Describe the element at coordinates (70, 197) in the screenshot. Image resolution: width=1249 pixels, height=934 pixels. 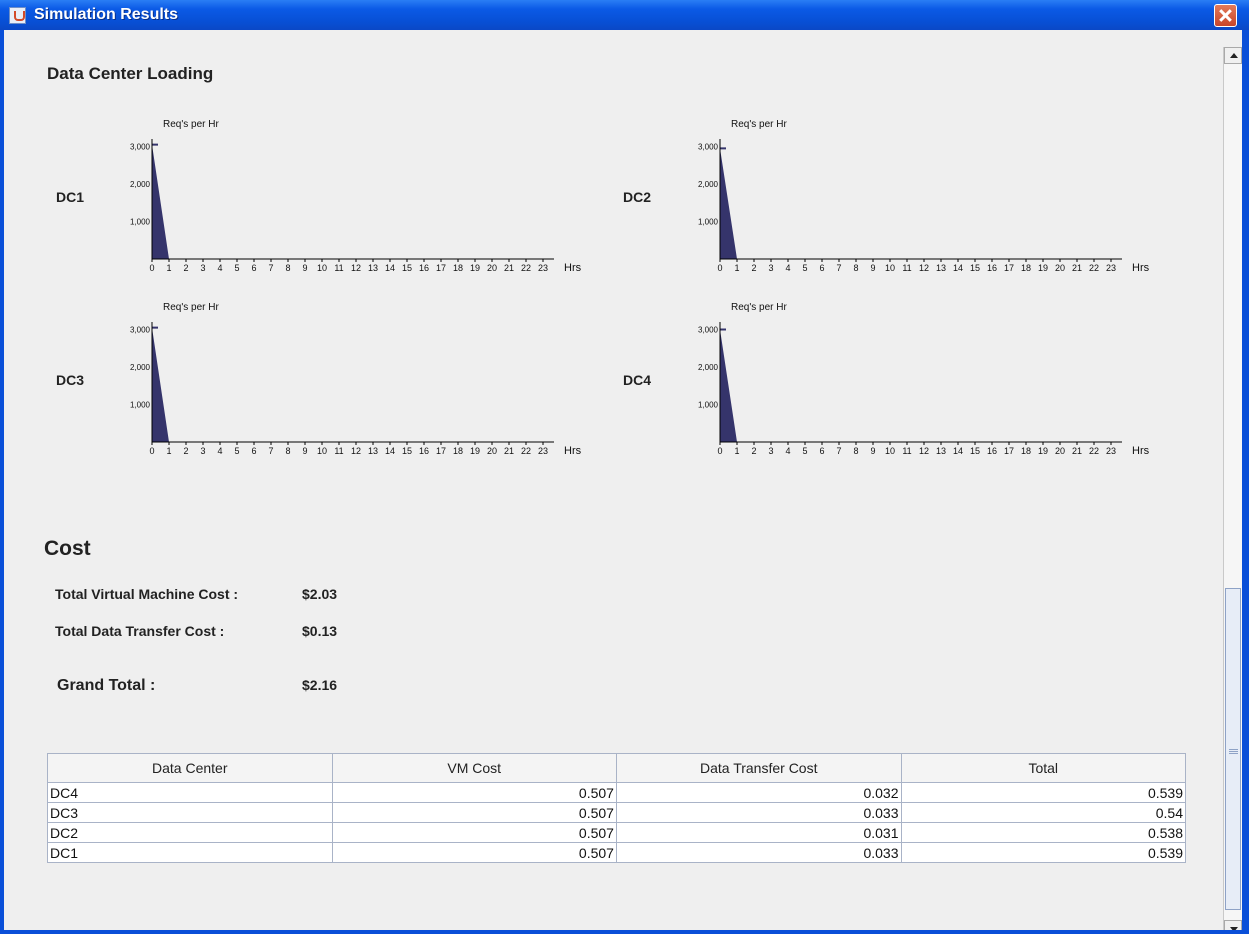
I see `dc1-label: DC1` at that location.